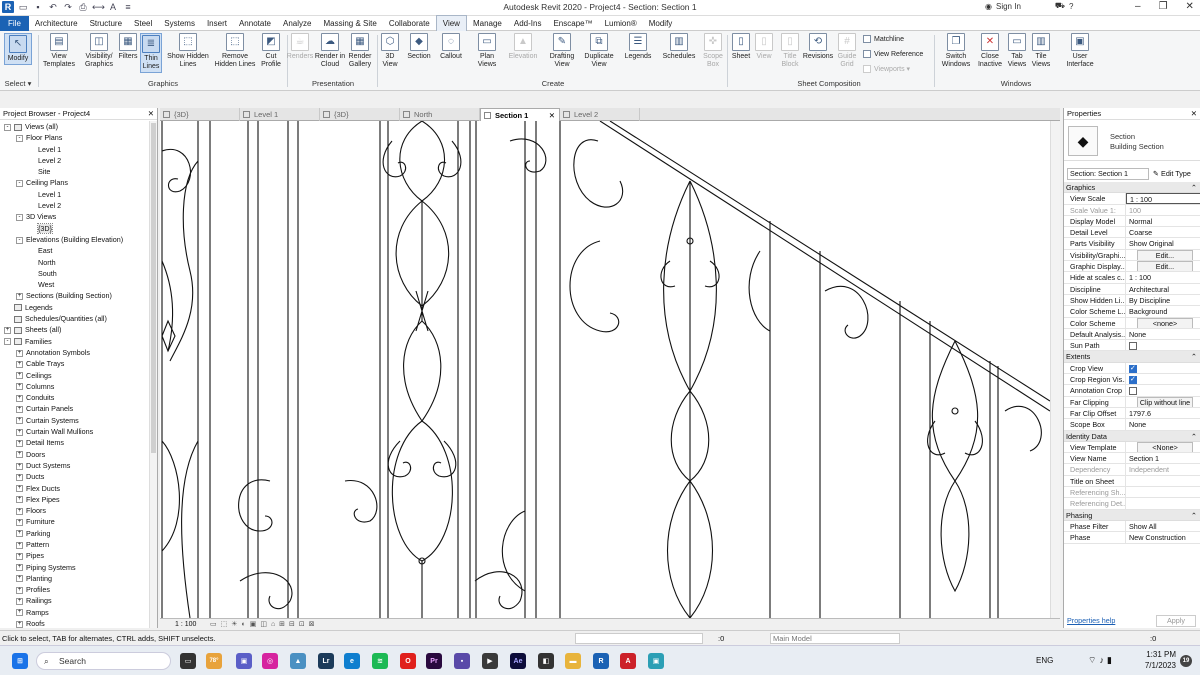 Image resolution: width=1200 pixels, height=675 pixels. I want to click on switch-windows-button: ❐ Switch Windows, so click(956, 51).